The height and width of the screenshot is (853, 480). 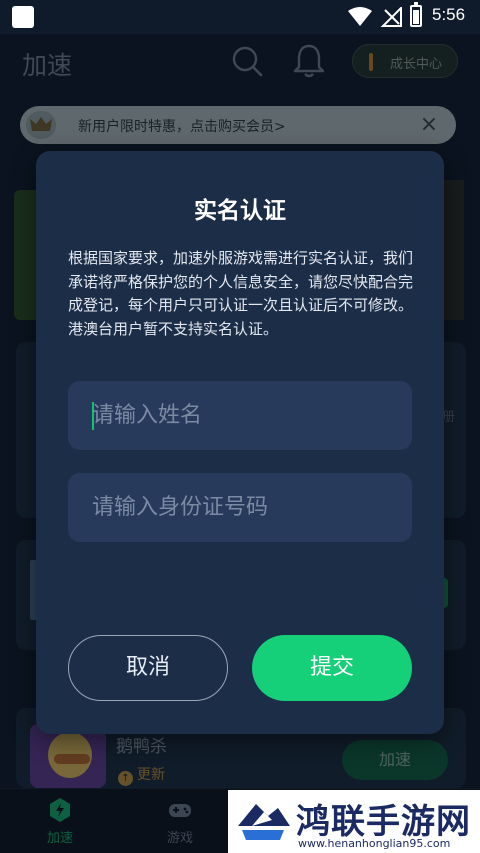 I want to click on status-bar: 5:56, so click(x=240, y=17).